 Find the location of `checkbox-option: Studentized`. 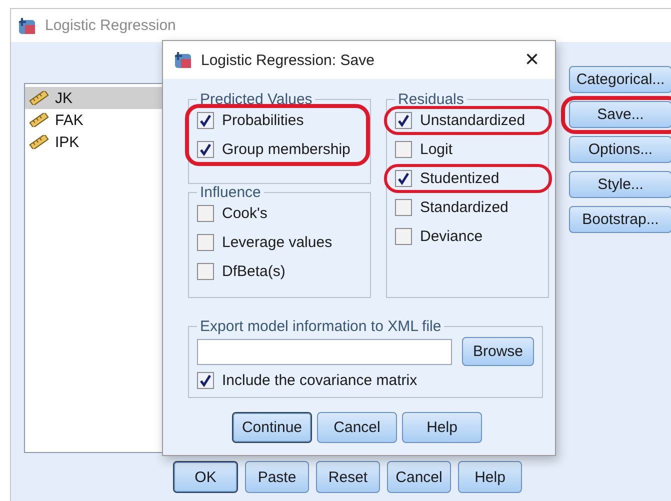

checkbox-option: Studentized is located at coordinates (468, 178).